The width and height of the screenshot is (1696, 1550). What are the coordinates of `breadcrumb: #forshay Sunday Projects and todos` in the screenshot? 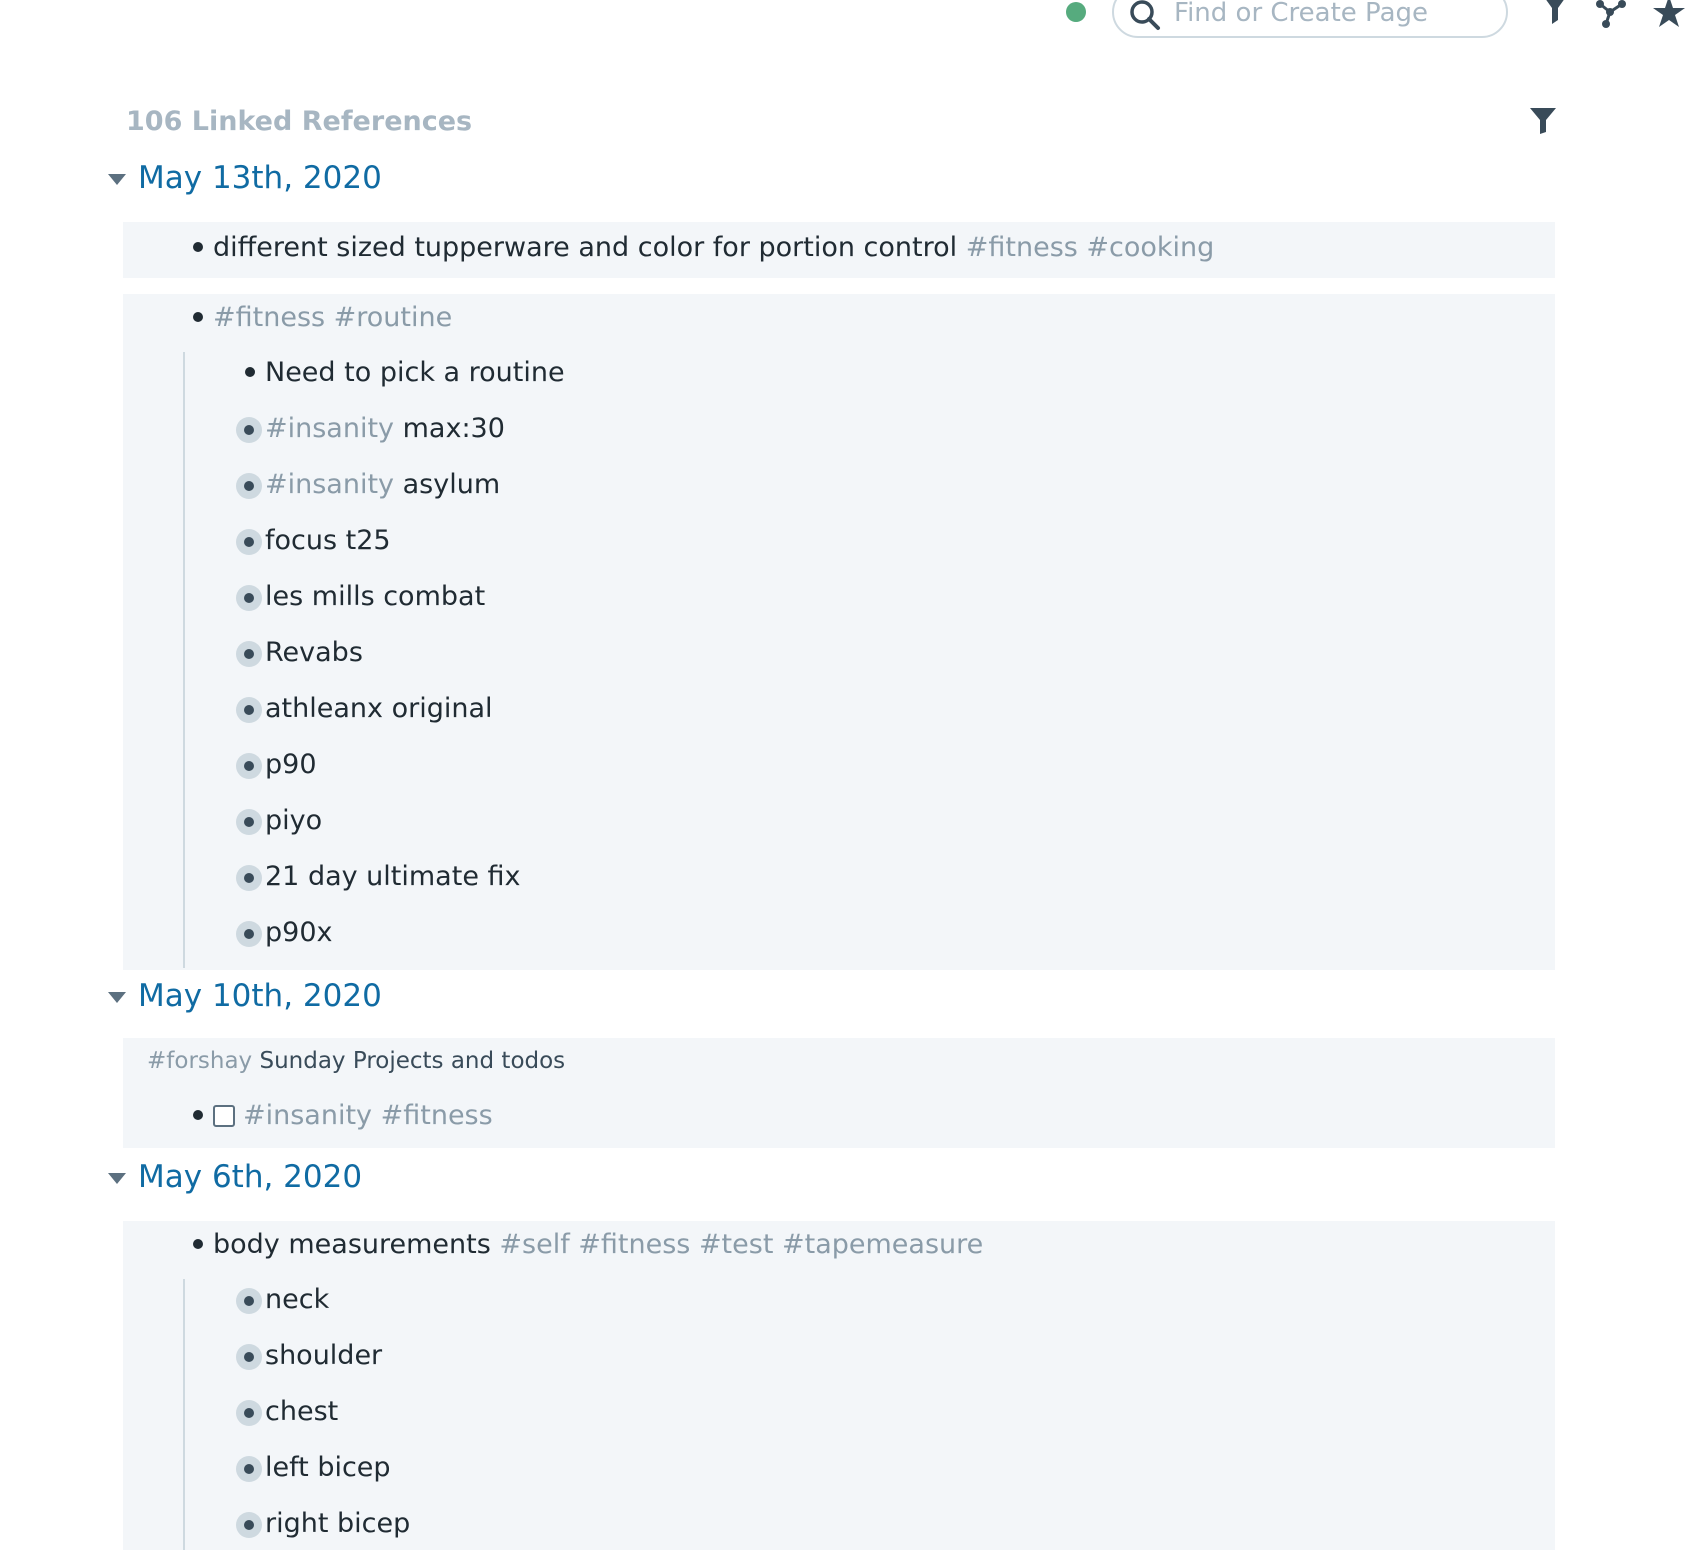 It's located at (356, 1061).